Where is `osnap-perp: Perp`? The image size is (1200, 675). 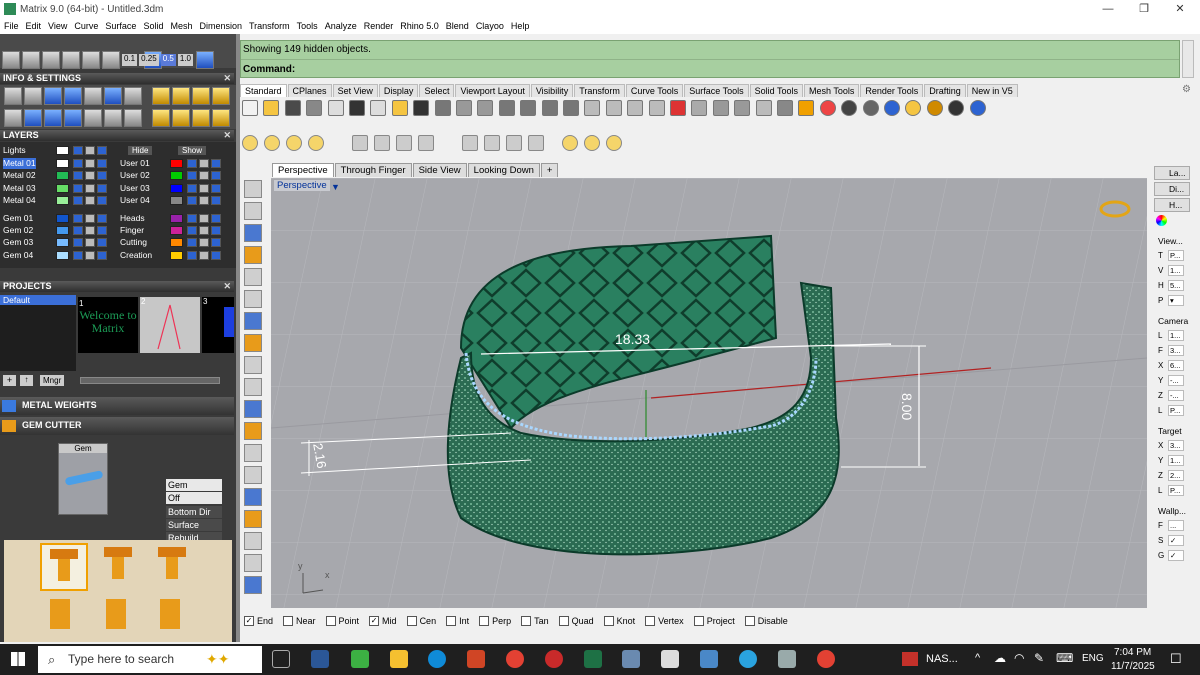
osnap-perp: Perp is located at coordinates (495, 621).